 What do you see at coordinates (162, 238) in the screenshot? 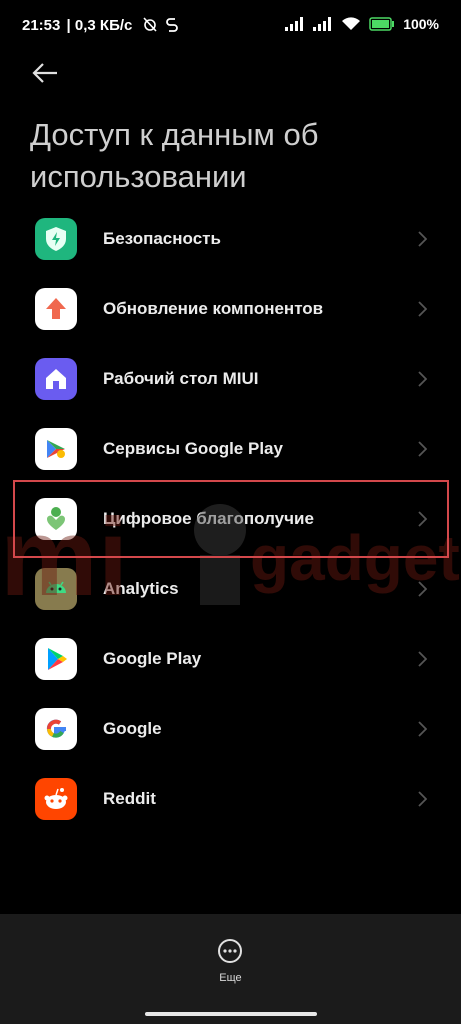
I see `app-label: Безопасность` at bounding box center [162, 238].